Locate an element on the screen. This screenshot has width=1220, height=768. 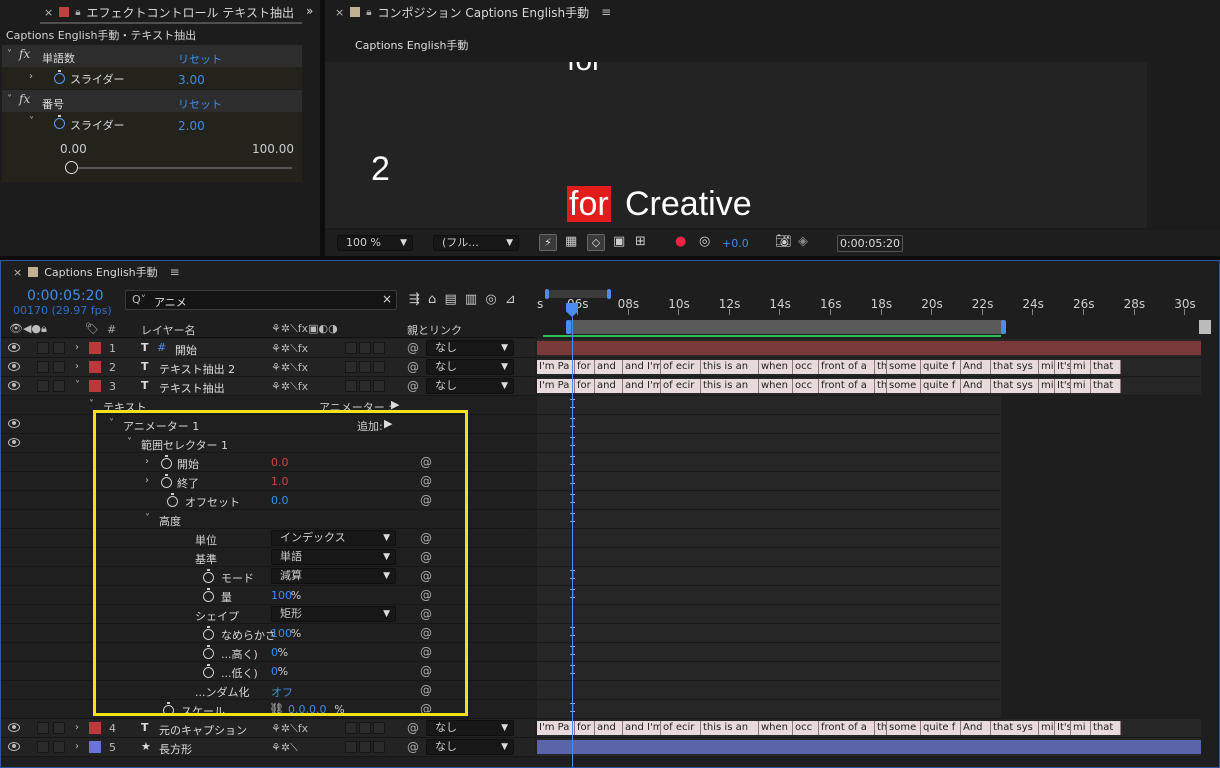
effect-controls-tab-title: エフェクトコントロール テキスト抽出 is located at coordinates (190, 12).